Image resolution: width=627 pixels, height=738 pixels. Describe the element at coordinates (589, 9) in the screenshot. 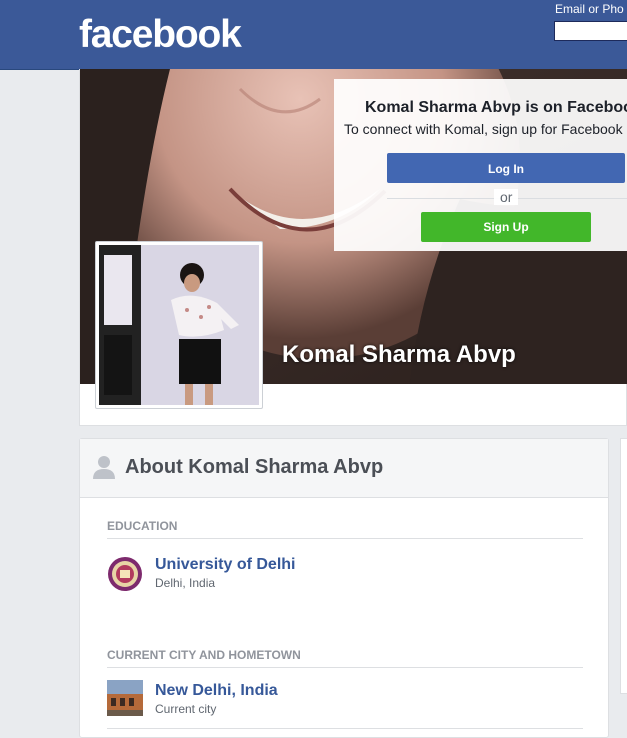

I see `email-phone-label: Email or Pho` at that location.